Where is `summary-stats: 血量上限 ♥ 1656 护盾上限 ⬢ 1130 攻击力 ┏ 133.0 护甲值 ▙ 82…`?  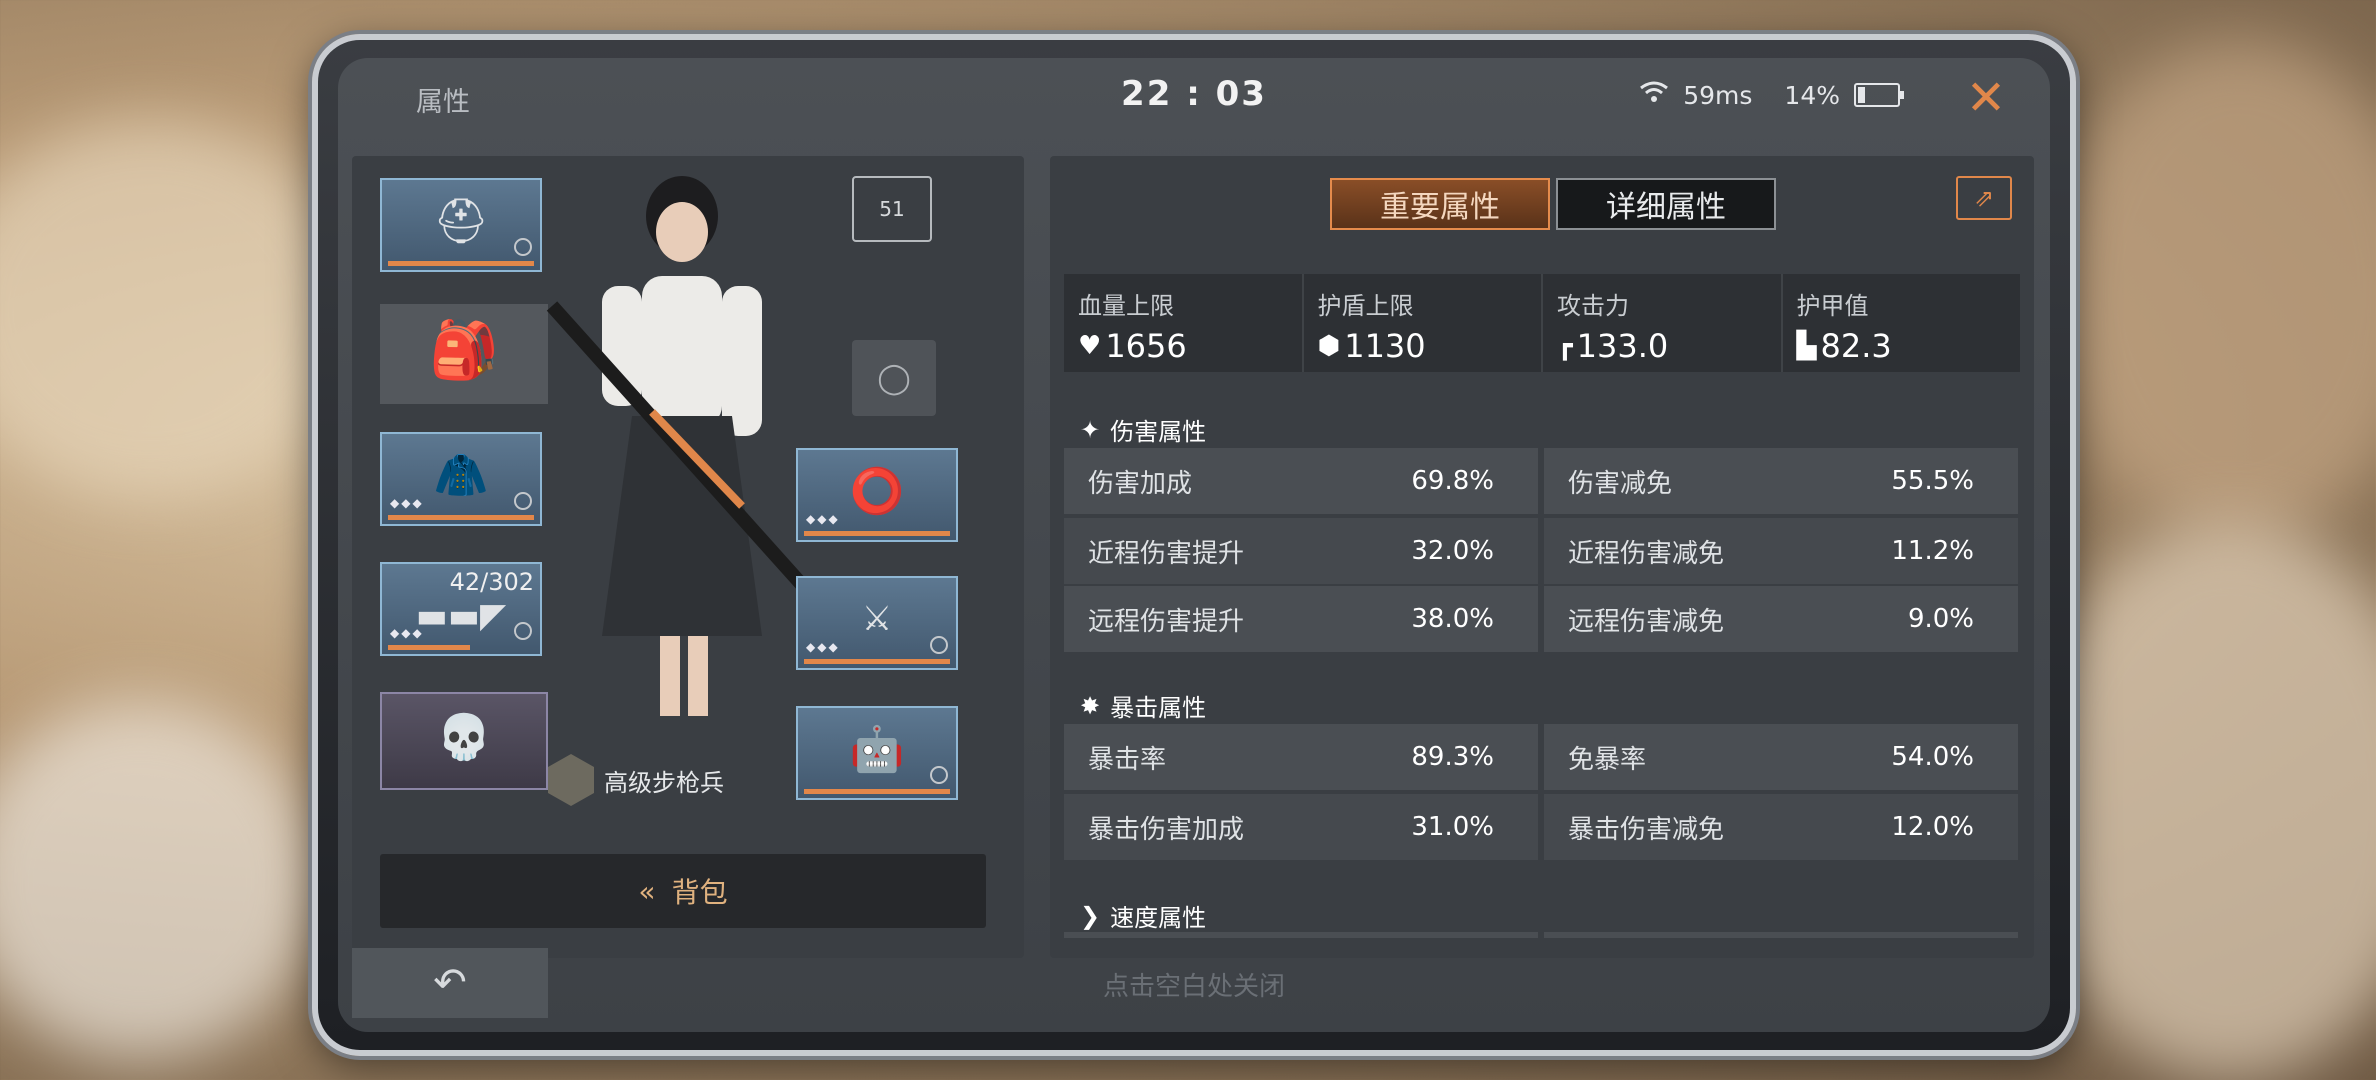 summary-stats: 血量上限 ♥ 1656 护盾上限 ⬢ 1130 攻击力 ┏ 133.0 护甲值 ▙ 82… is located at coordinates (1542, 323).